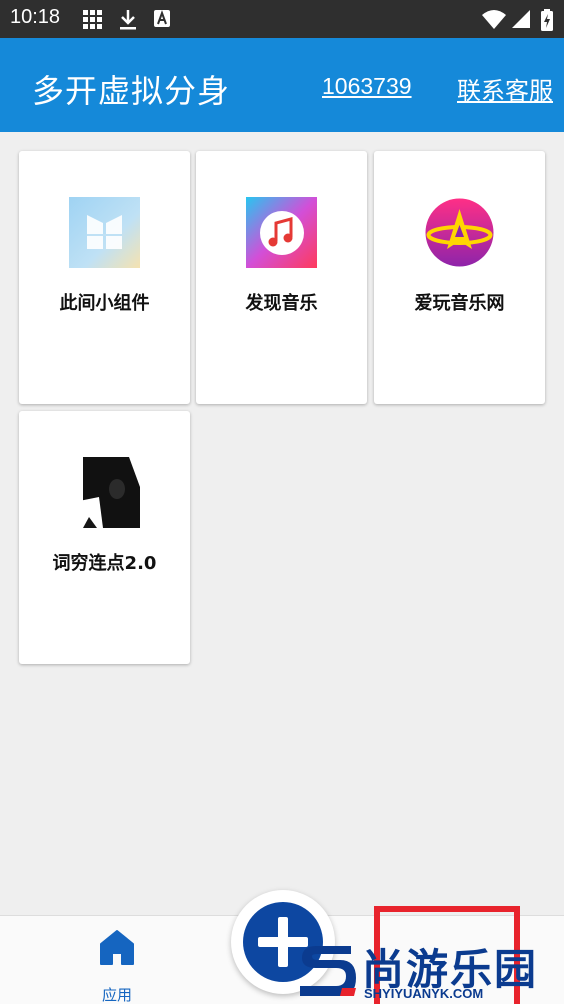 The image size is (564, 1004). Describe the element at coordinates (92, 19) in the screenshot. I see `grid-icon` at that location.